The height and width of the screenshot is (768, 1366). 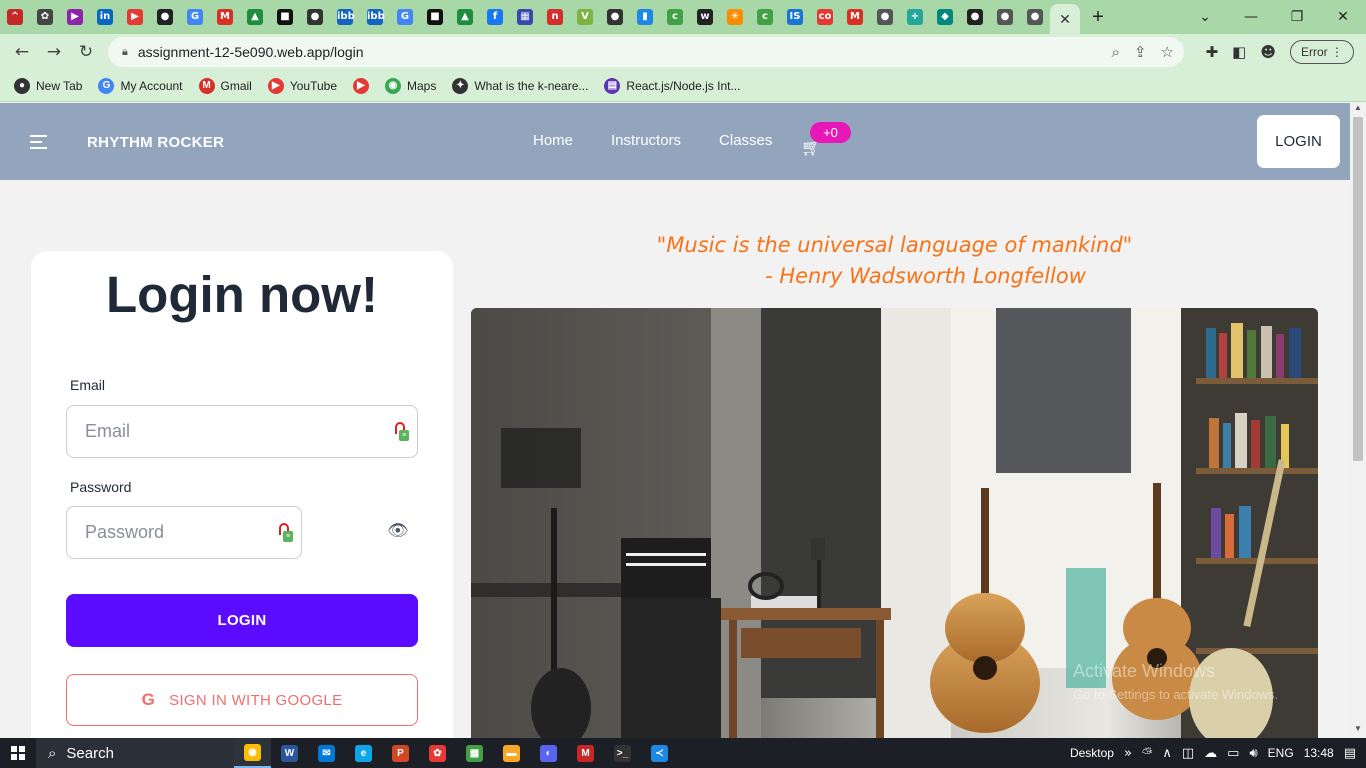 I want to click on share-icon: ⇪, so click(x=1140, y=52).